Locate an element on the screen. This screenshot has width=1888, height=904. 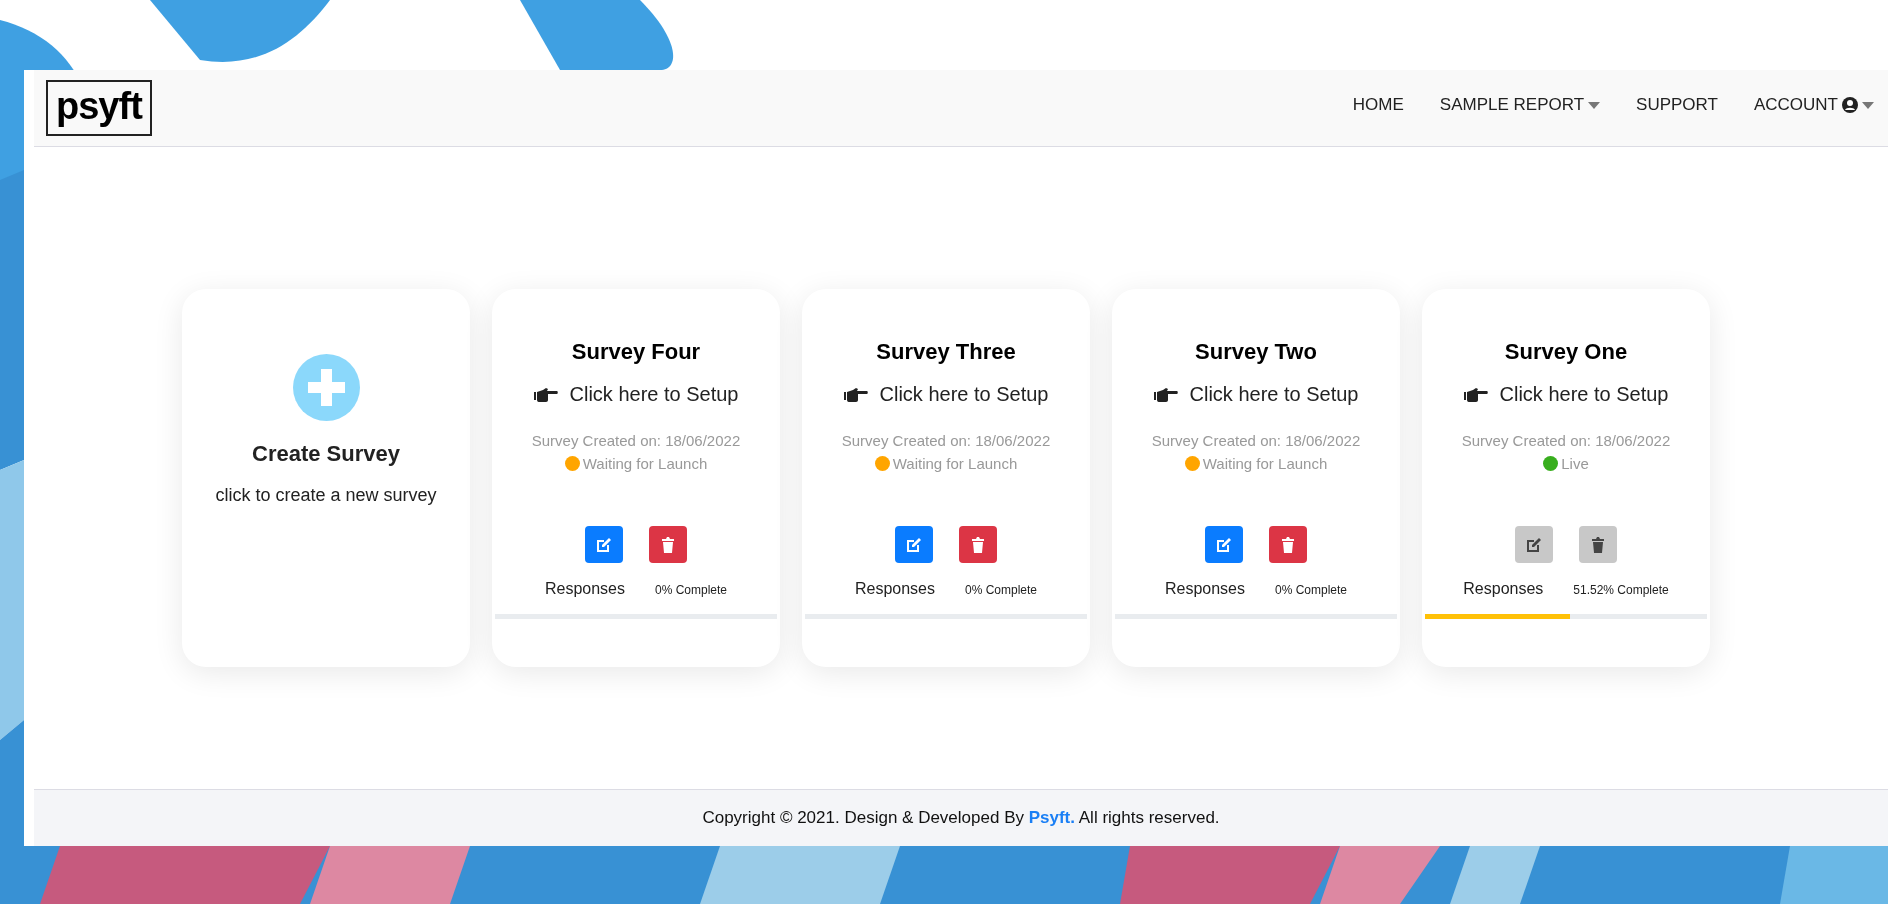
completion-text: 51.52% Complete is located at coordinates (1621, 590).